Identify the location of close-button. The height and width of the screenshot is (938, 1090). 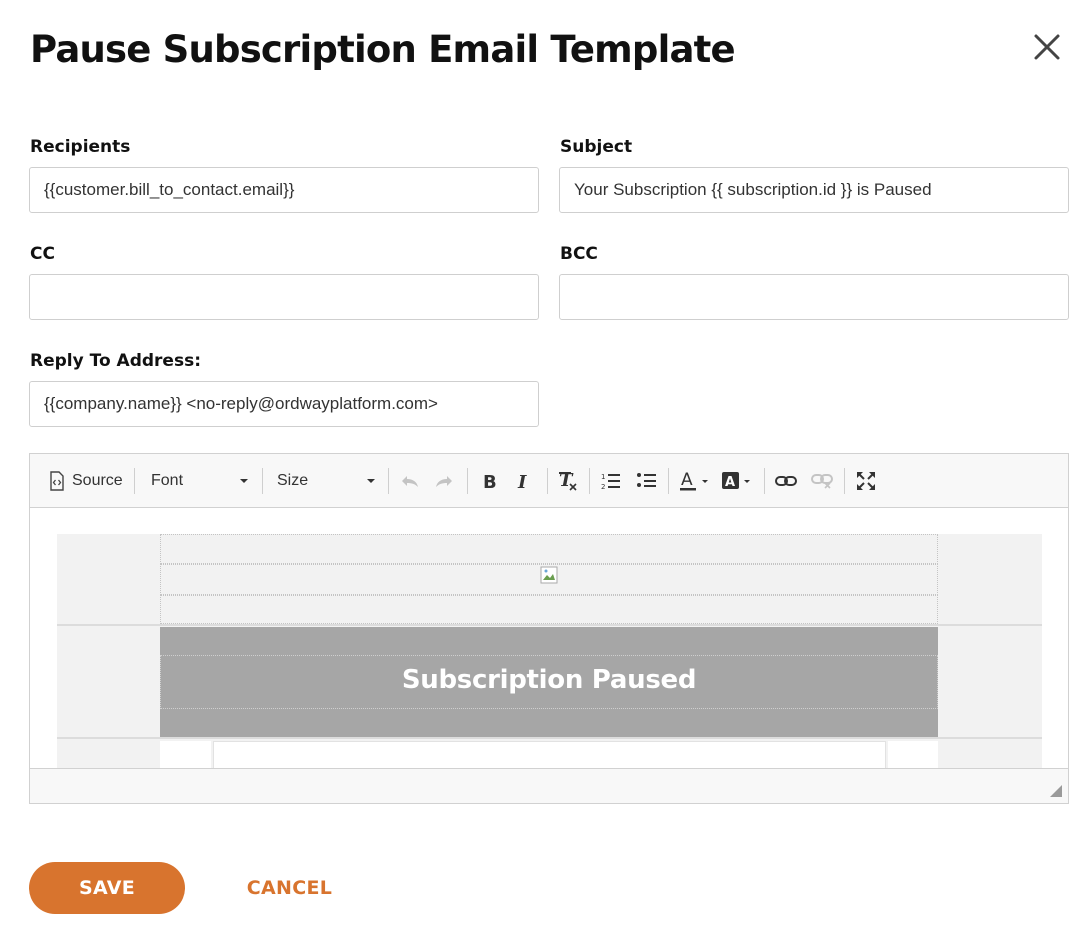
(1047, 47).